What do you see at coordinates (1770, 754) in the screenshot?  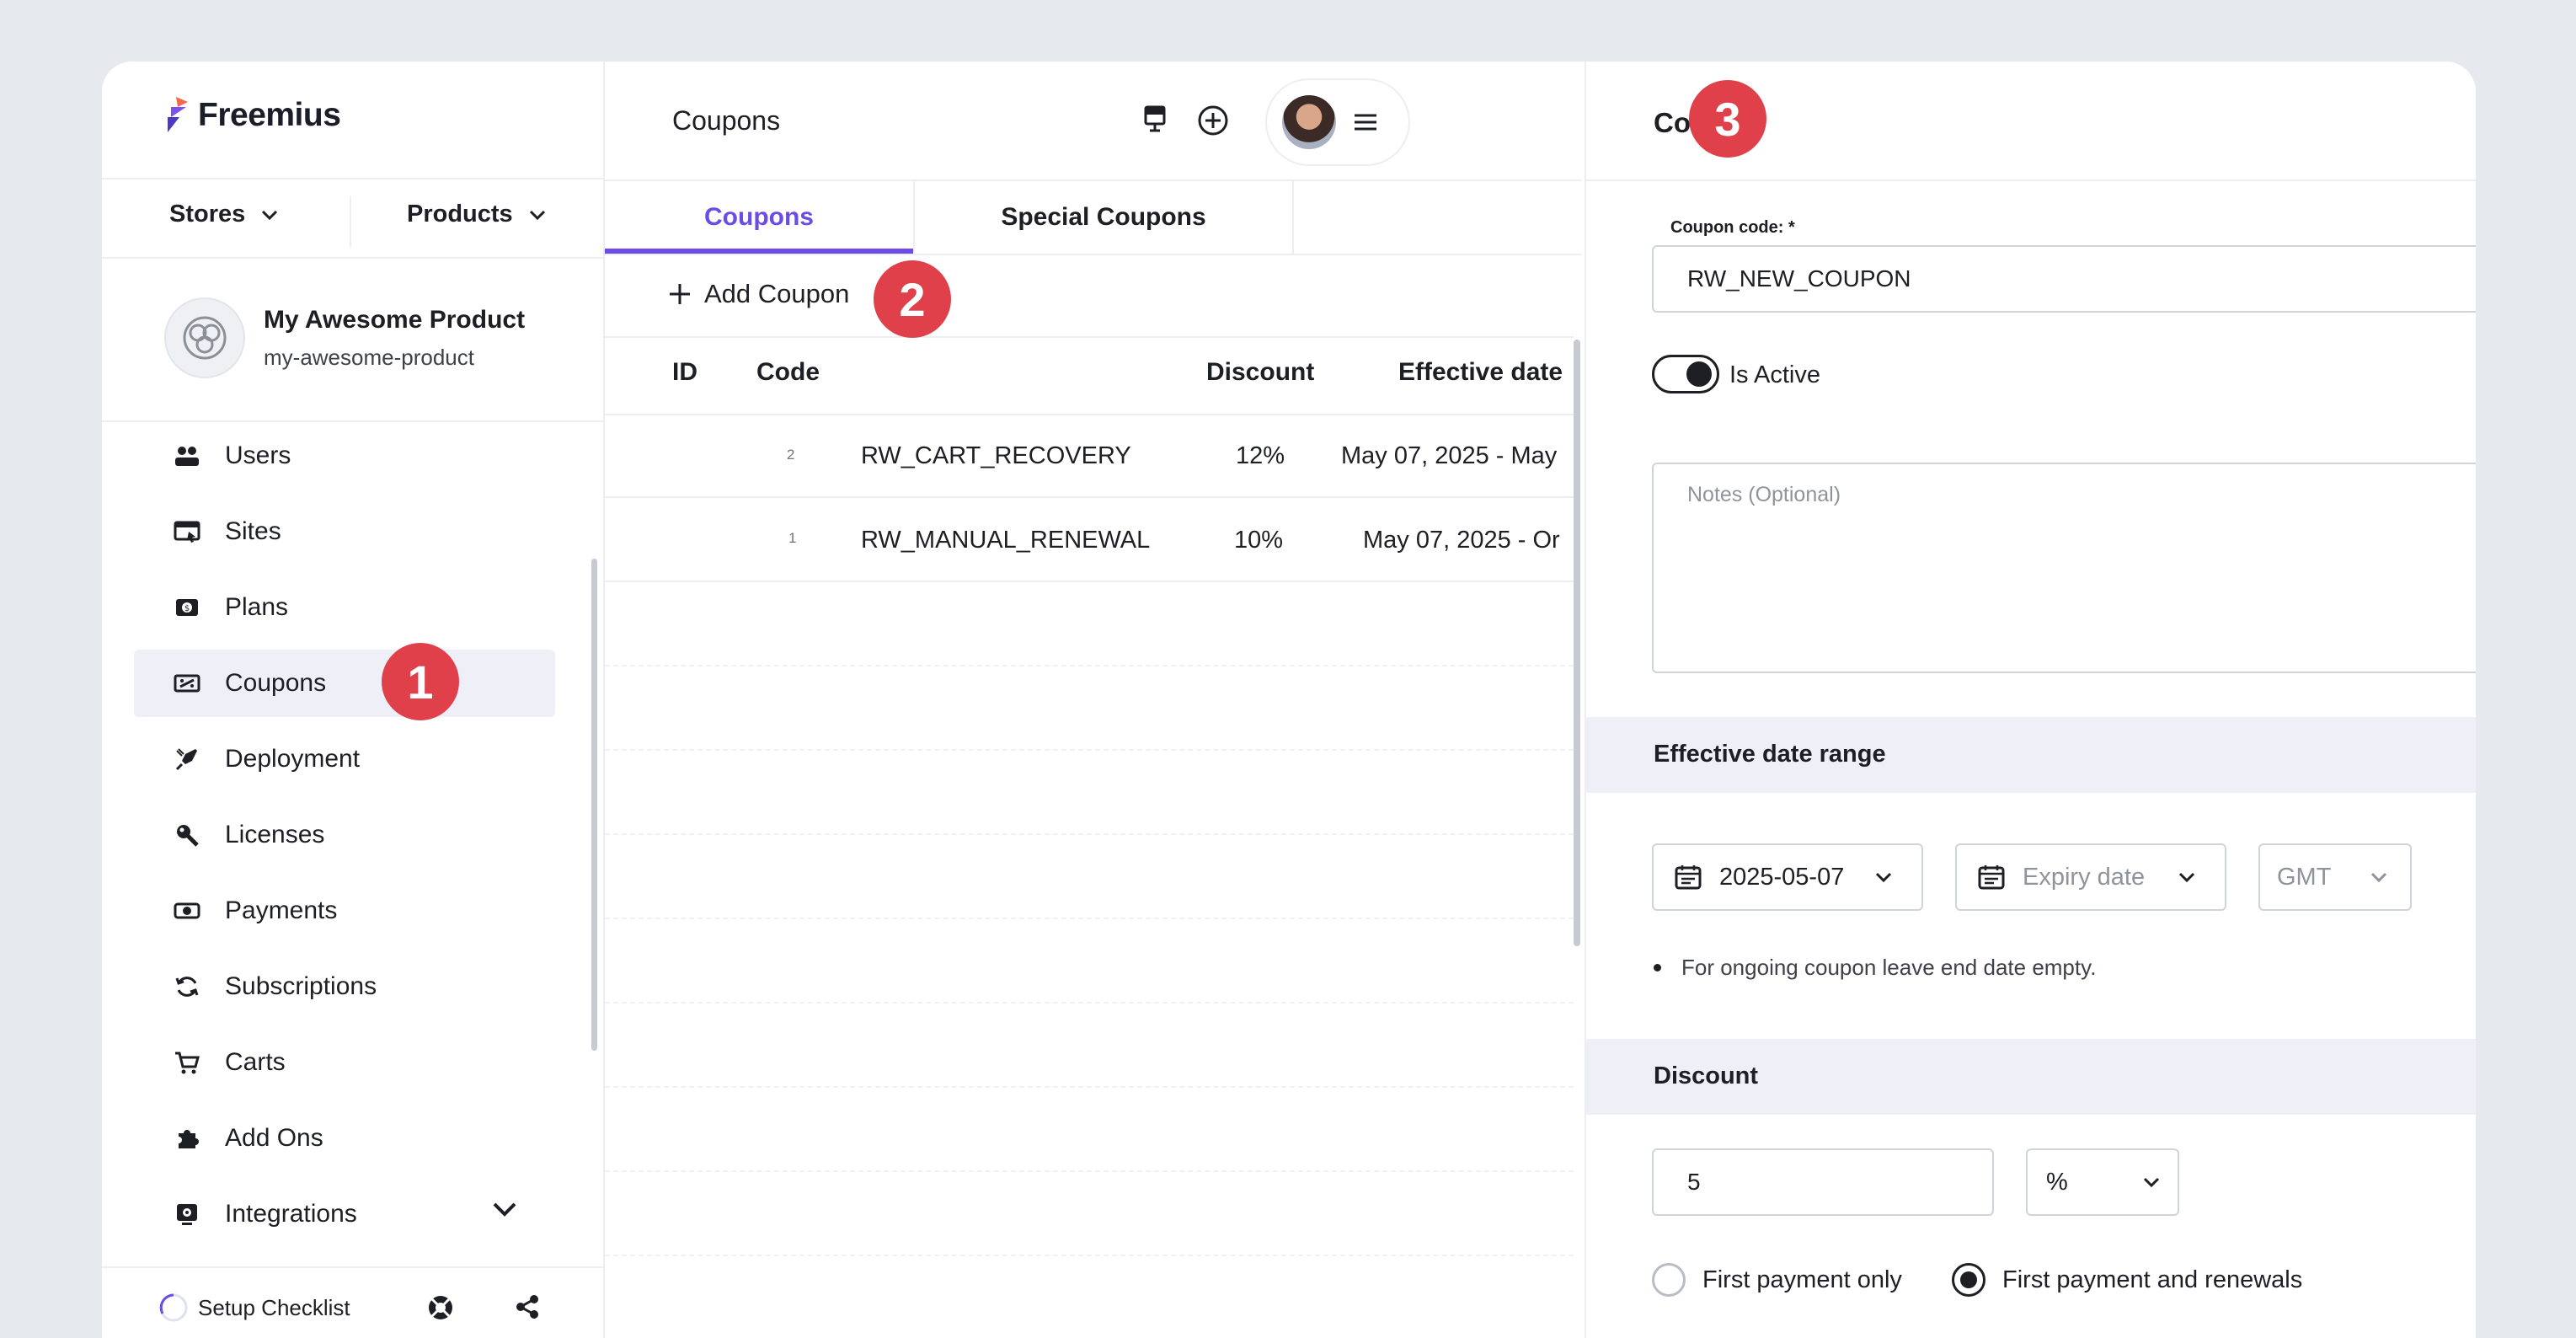 I see `section-title: Effective date range` at bounding box center [1770, 754].